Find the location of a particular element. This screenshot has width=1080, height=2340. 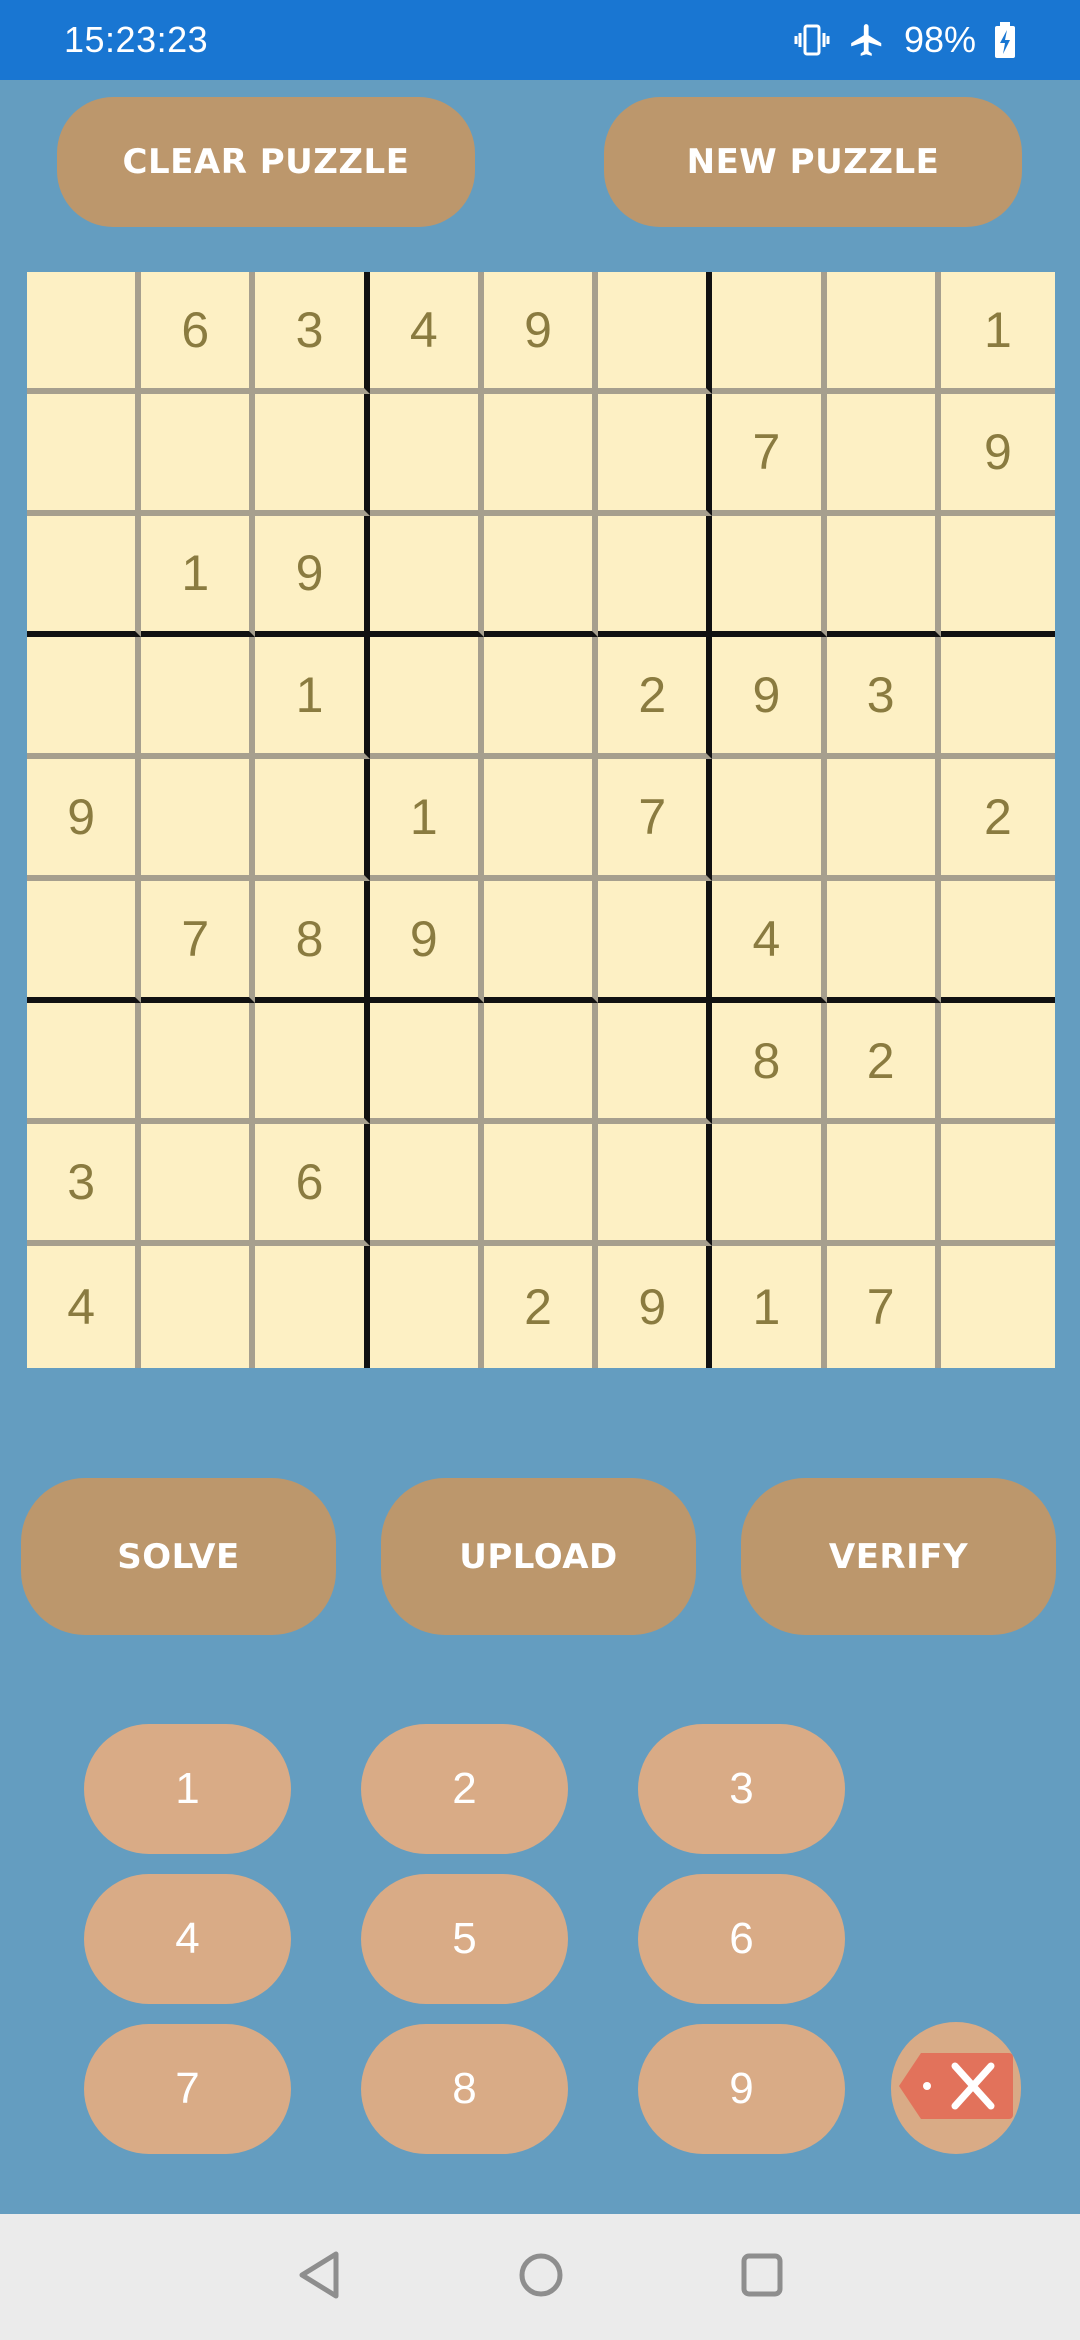

sudoku-cell-r9-c5: 2 is located at coordinates (541, 1307).